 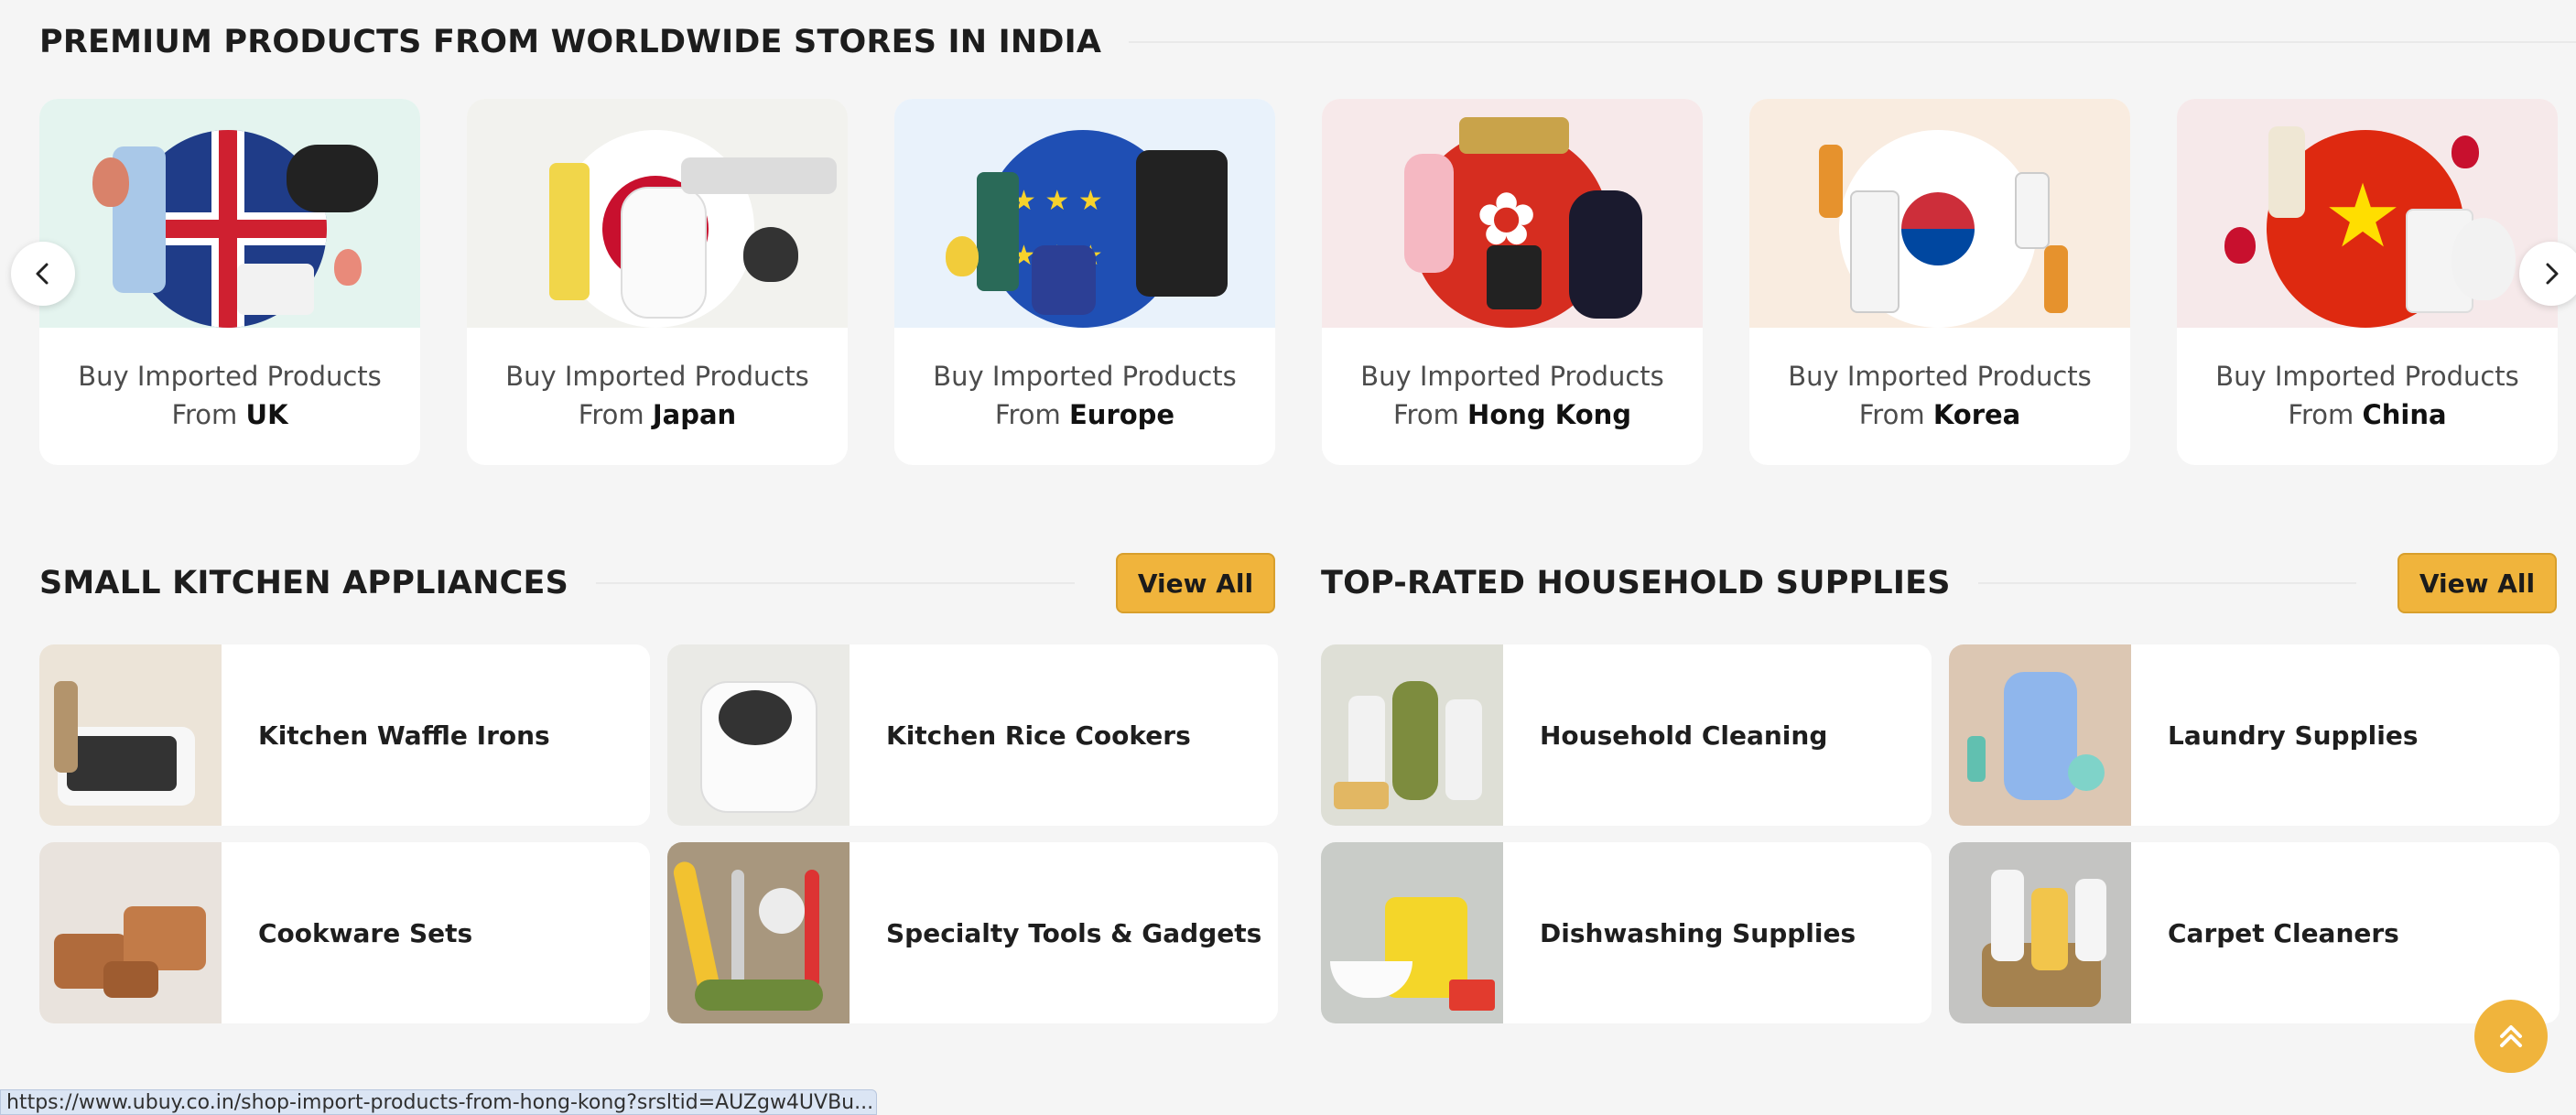 What do you see at coordinates (1512, 396) in the screenshot?
I see `country-card-text: Buy Imported Products From Hong Kong` at bounding box center [1512, 396].